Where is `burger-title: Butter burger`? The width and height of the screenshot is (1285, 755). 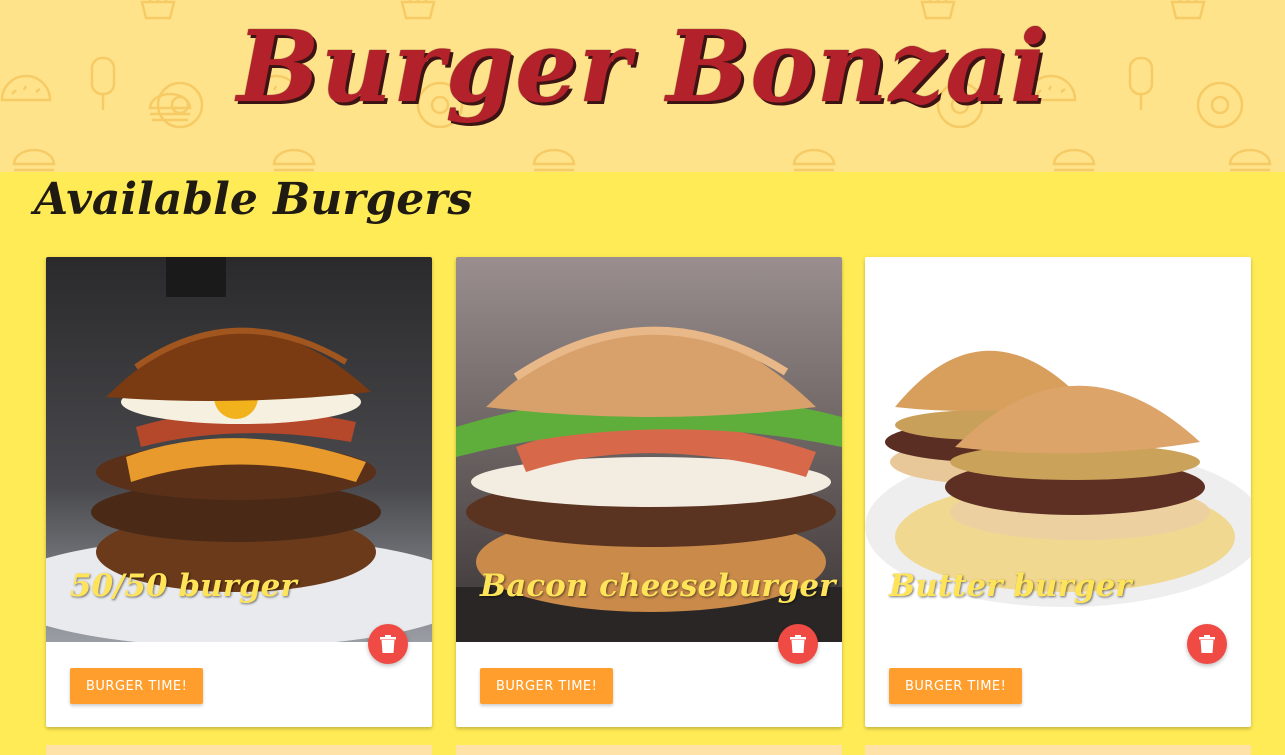
burger-title: Butter burger is located at coordinates (1010, 586).